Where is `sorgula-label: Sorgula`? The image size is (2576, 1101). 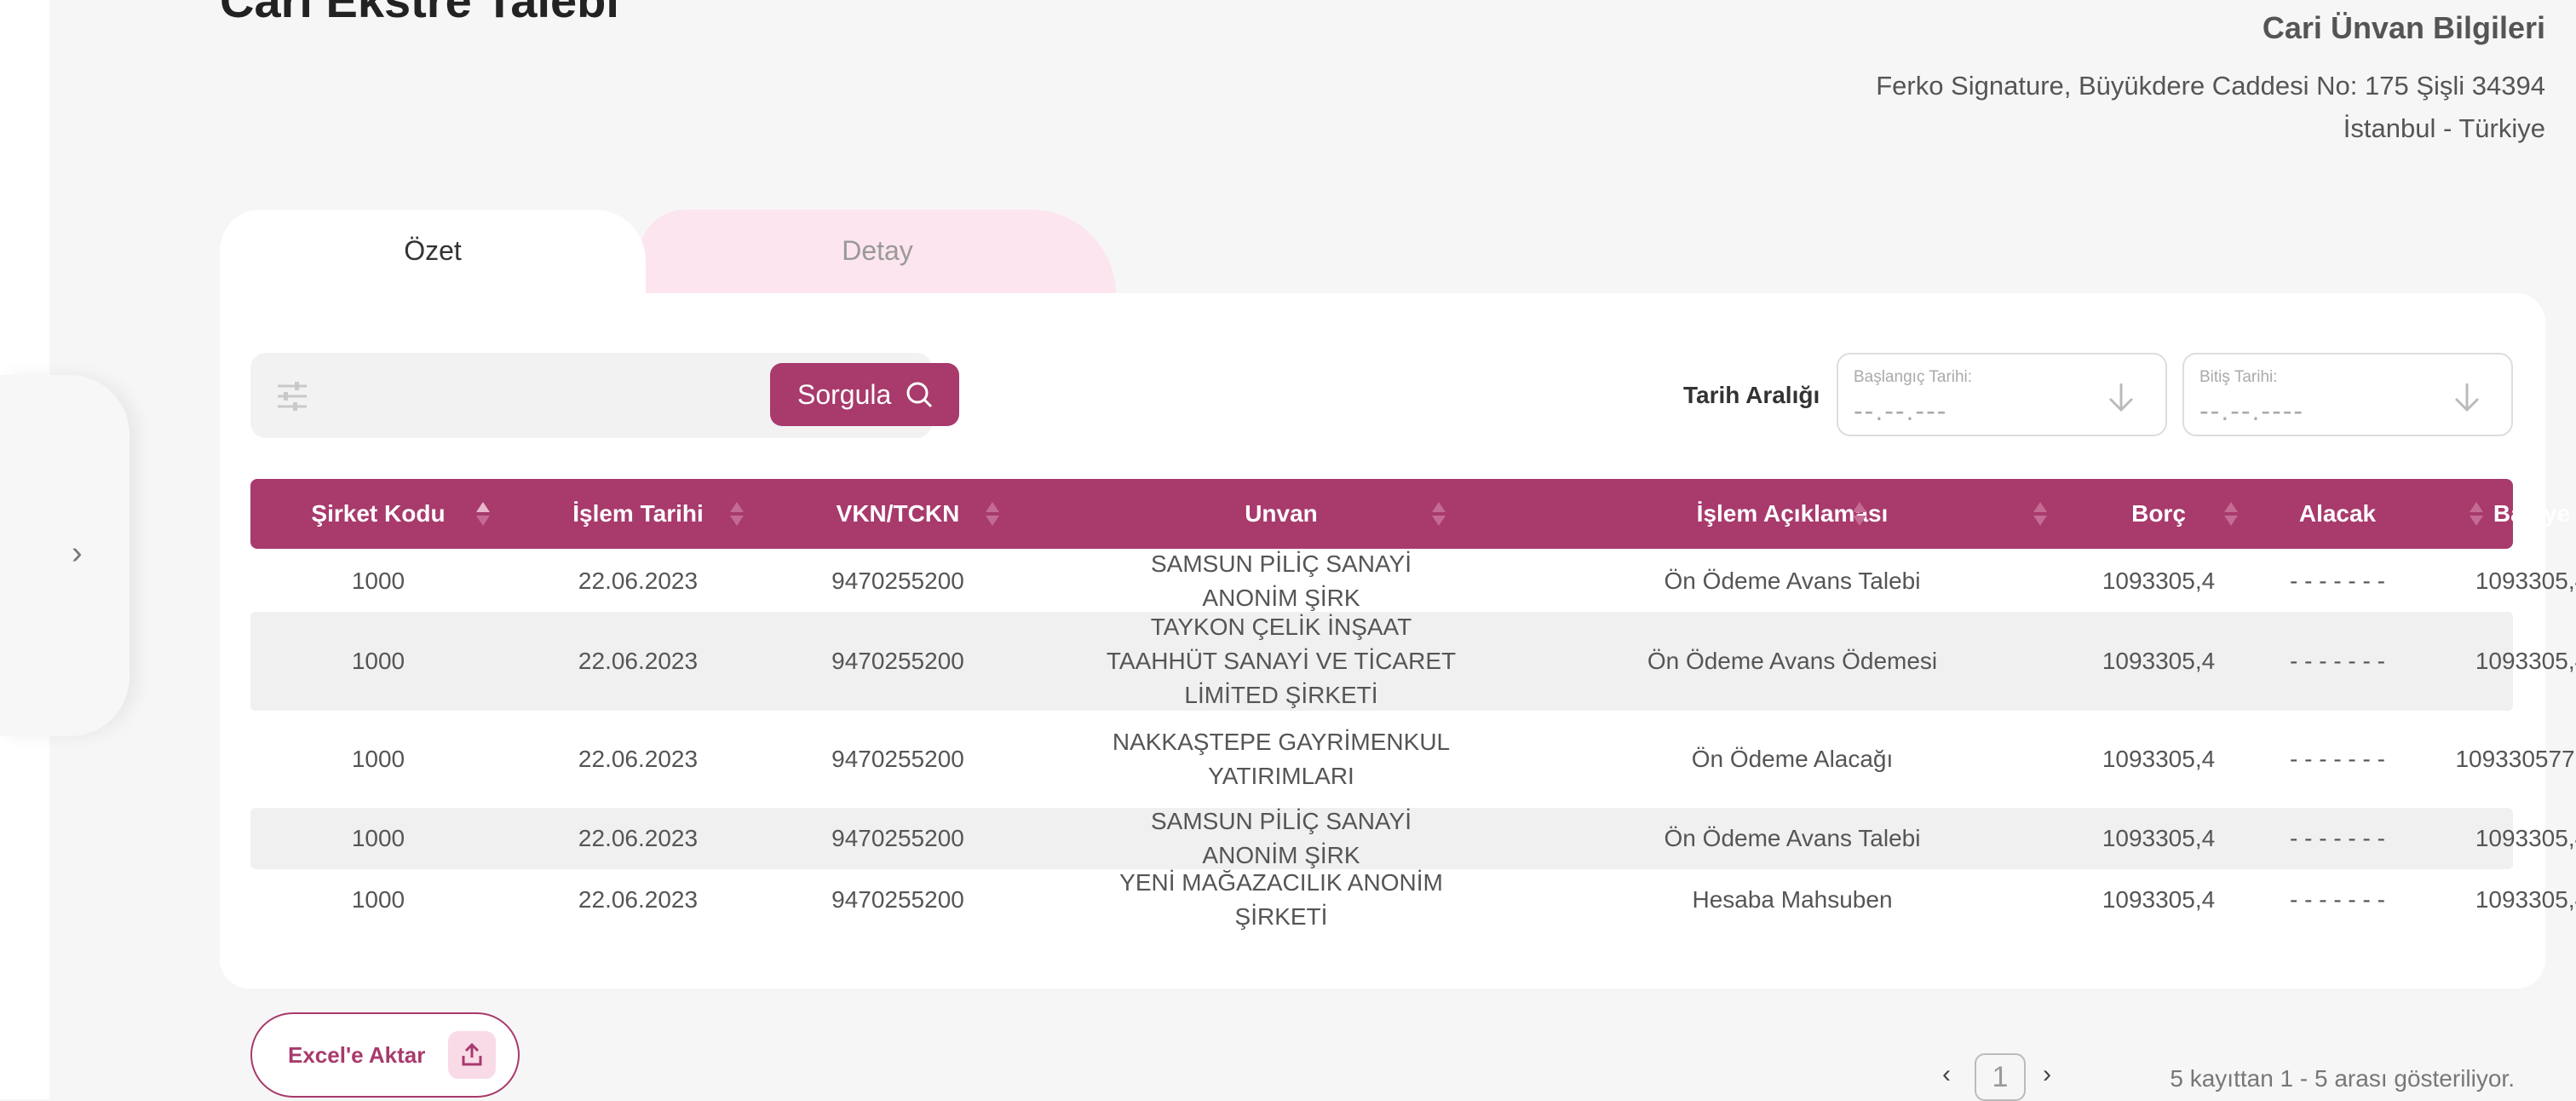
sorgula-label: Sorgula is located at coordinates (845, 394).